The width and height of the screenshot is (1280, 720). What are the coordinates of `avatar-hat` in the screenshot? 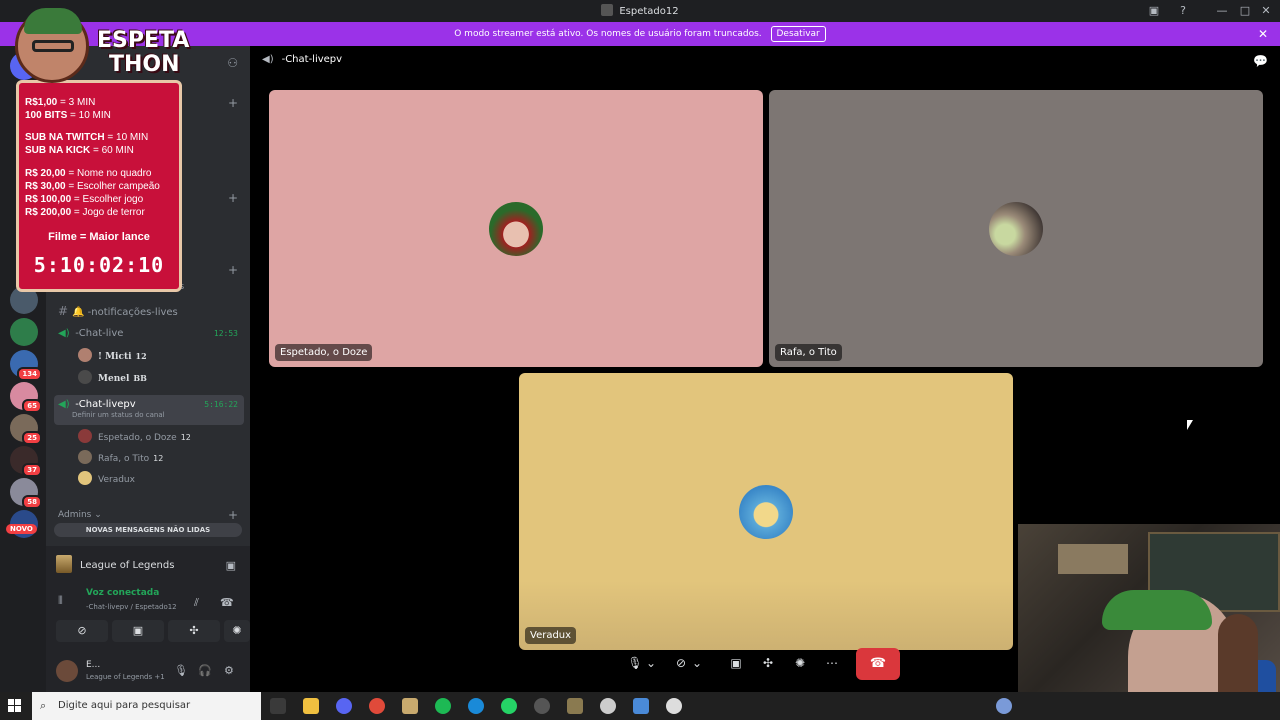 It's located at (53, 21).